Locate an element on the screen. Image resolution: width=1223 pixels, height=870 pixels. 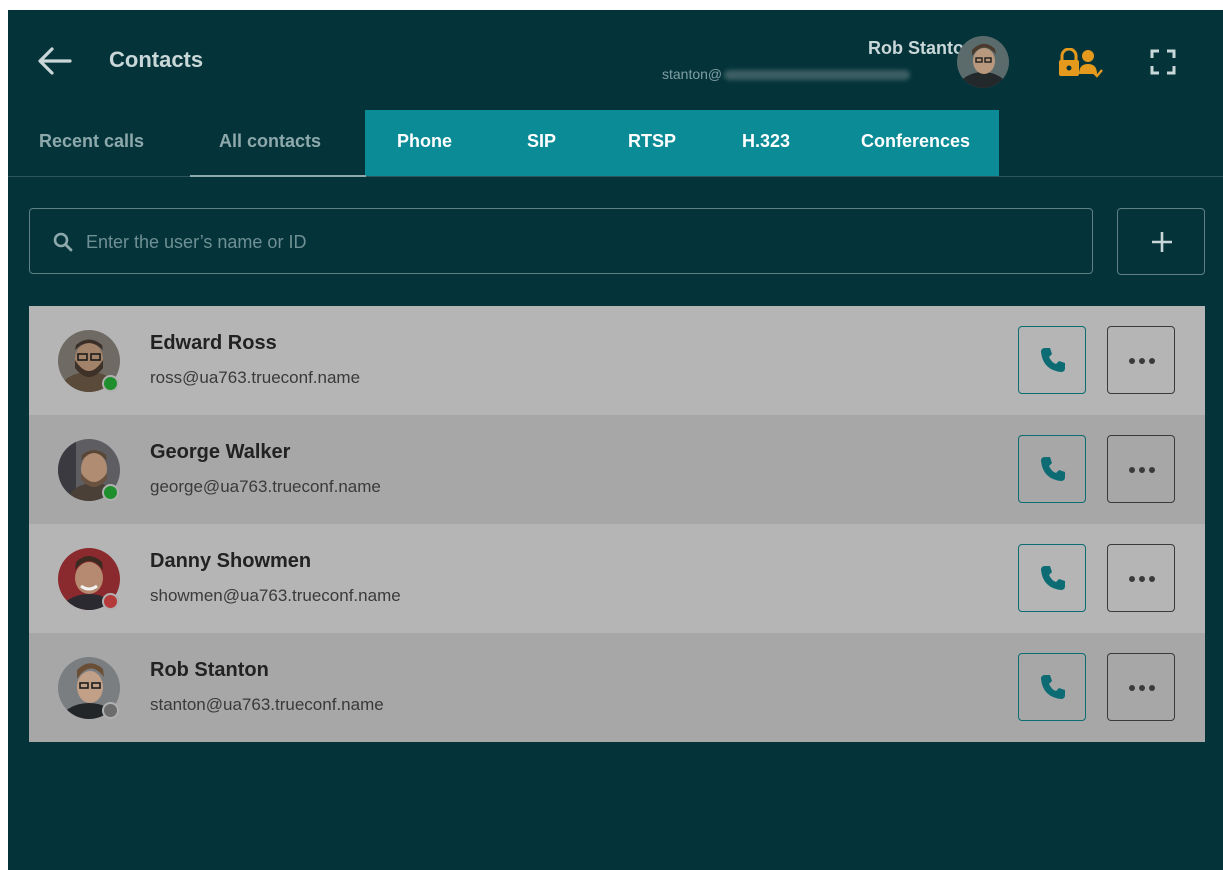
arrow-left-icon is located at coordinates (55, 61).